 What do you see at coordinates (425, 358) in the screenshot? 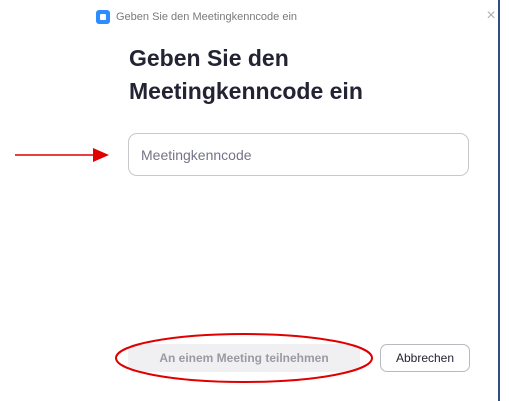
I see `cancel-button: Abbrechen` at bounding box center [425, 358].